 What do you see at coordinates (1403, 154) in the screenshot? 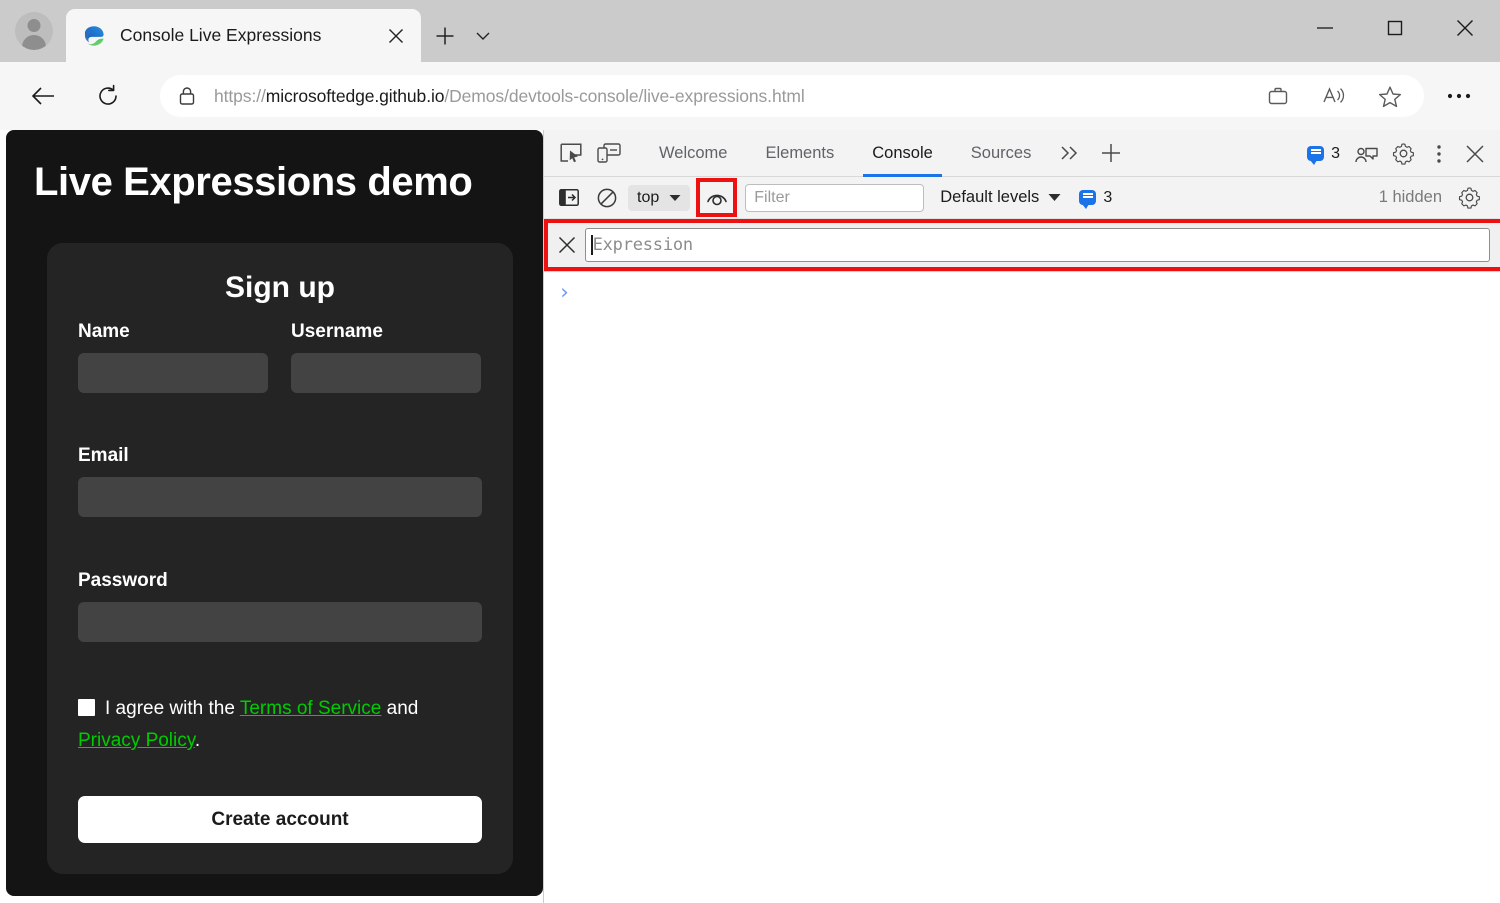
I see `settings-gear-icon` at bounding box center [1403, 154].